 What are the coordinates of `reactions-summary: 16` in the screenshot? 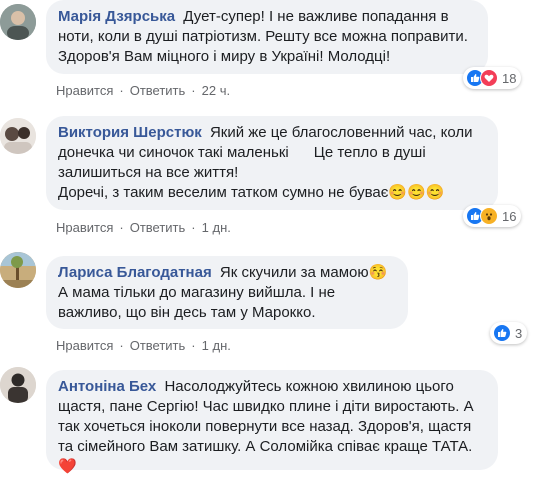 It's located at (492, 216).